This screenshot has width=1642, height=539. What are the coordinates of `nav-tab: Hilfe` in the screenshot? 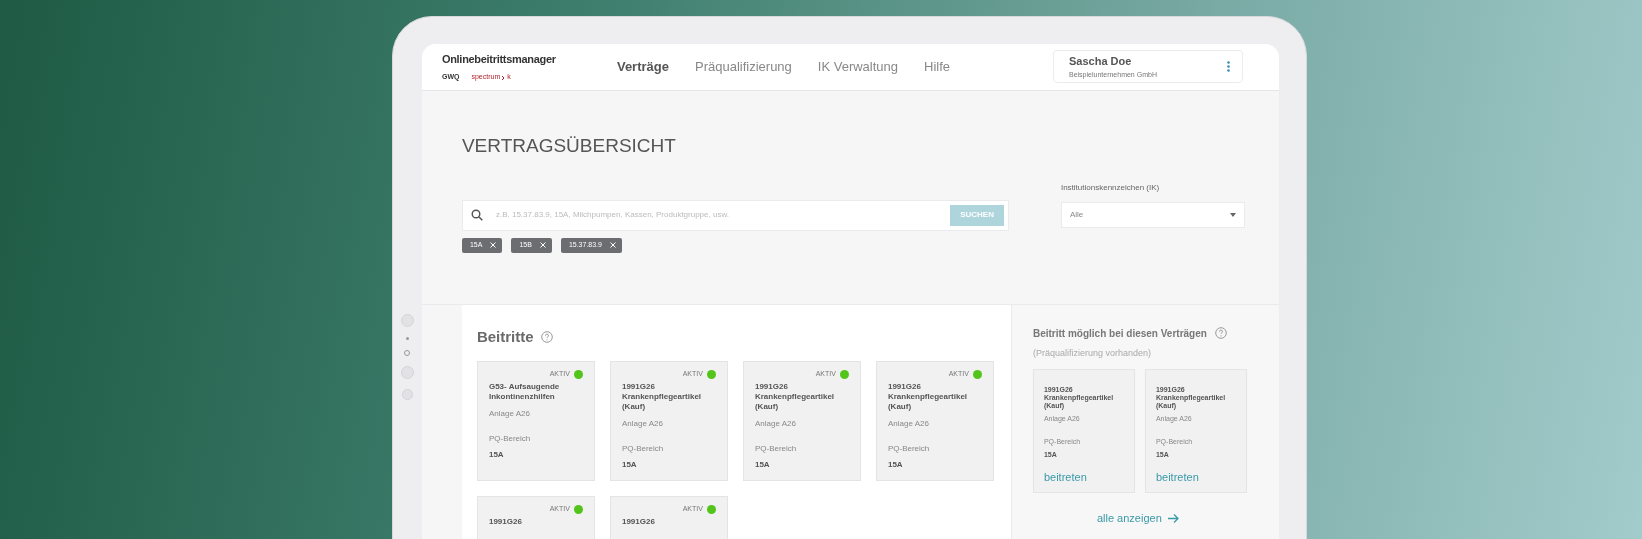 It's located at (937, 67).